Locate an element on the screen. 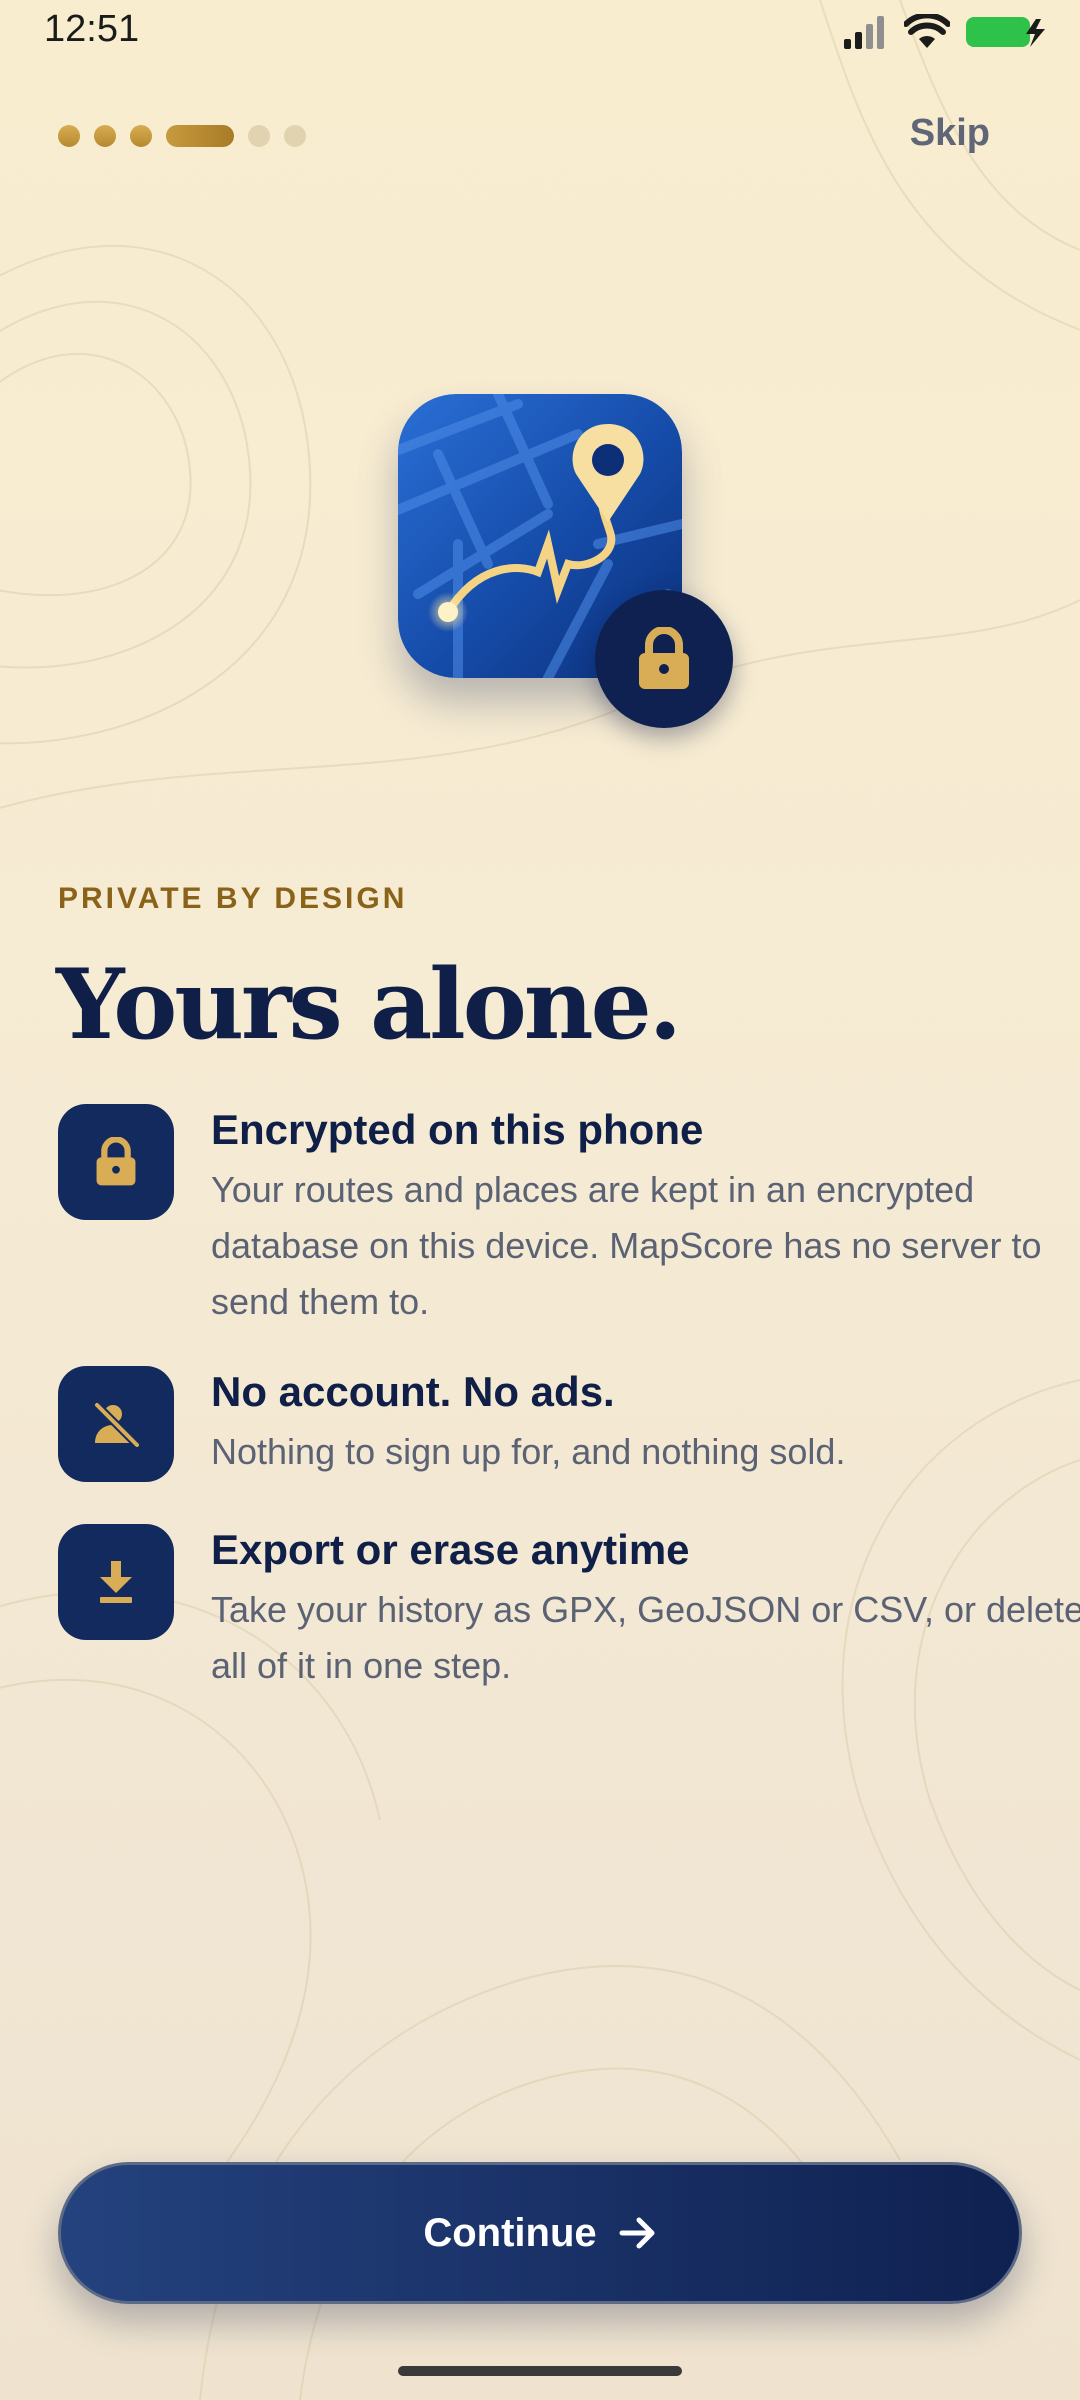  status-bar: 12:51 is located at coordinates (540, 32).